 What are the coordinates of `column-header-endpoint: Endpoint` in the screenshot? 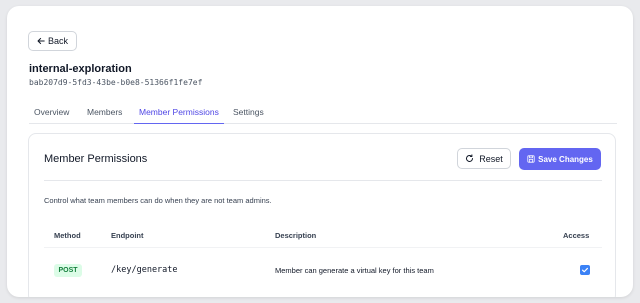 It's located at (127, 235).